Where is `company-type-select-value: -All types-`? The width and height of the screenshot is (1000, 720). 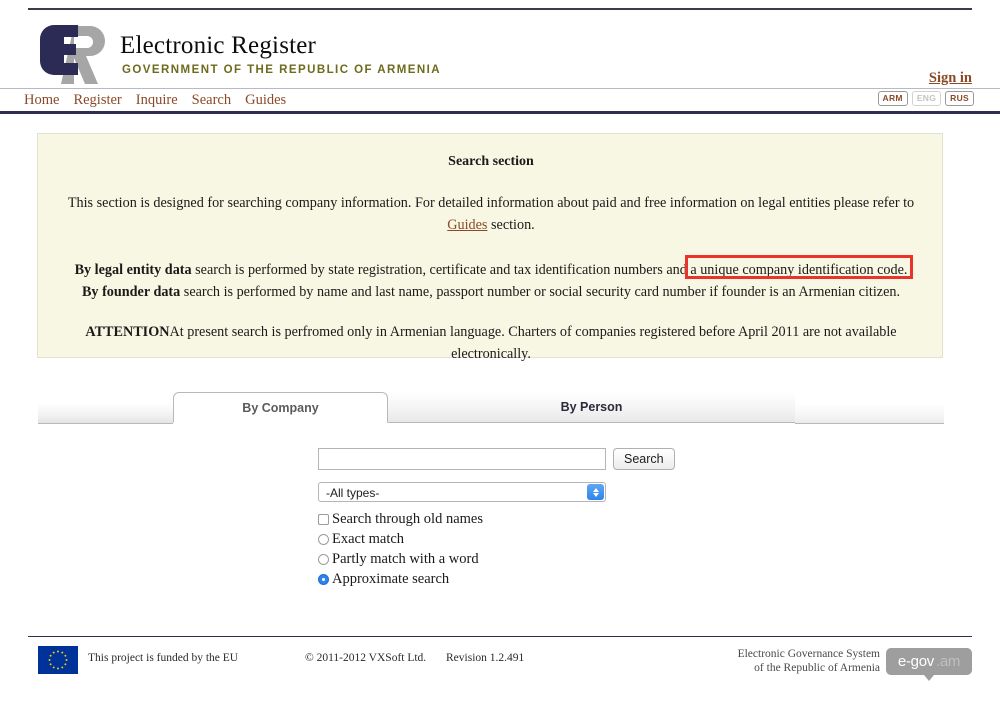
company-type-select-value: -All types- is located at coordinates (353, 493).